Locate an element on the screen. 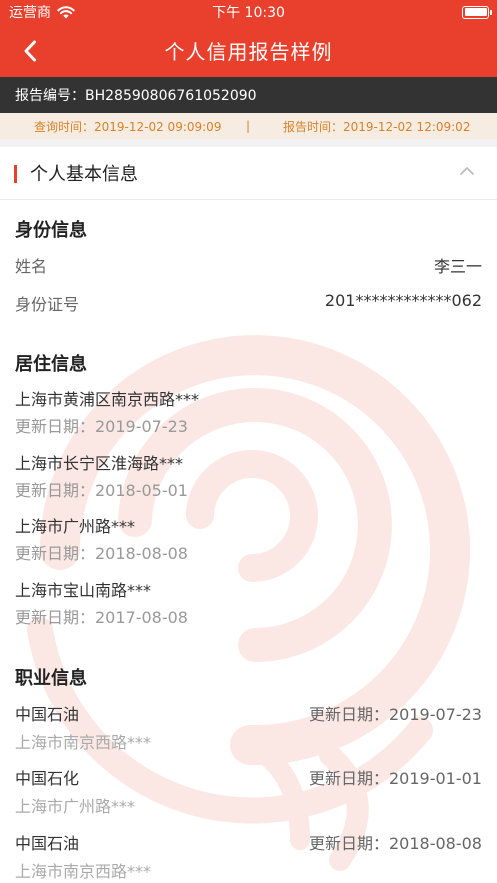 This screenshot has height=883, width=497. identity-heading: 身份信息 is located at coordinates (51, 230).